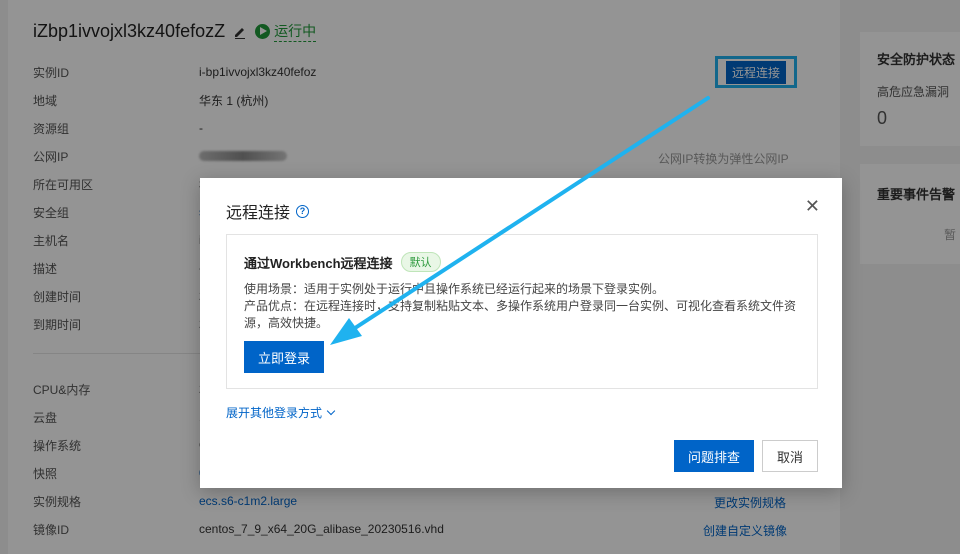 This screenshot has height=554, width=960. Describe the element at coordinates (420, 262) in the screenshot. I see `default-badge: 默认` at that location.